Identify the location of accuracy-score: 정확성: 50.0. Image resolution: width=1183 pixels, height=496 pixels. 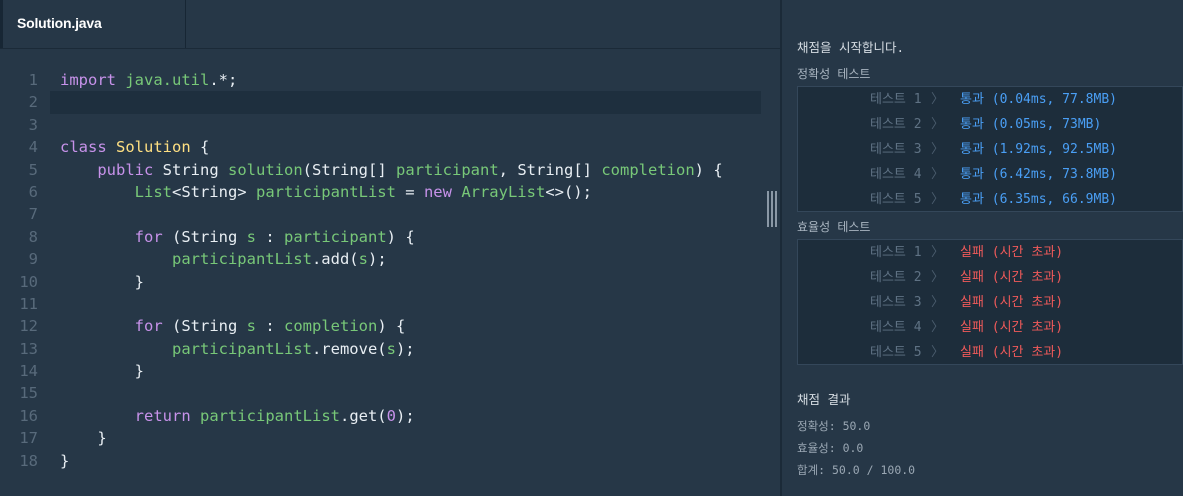
(834, 426).